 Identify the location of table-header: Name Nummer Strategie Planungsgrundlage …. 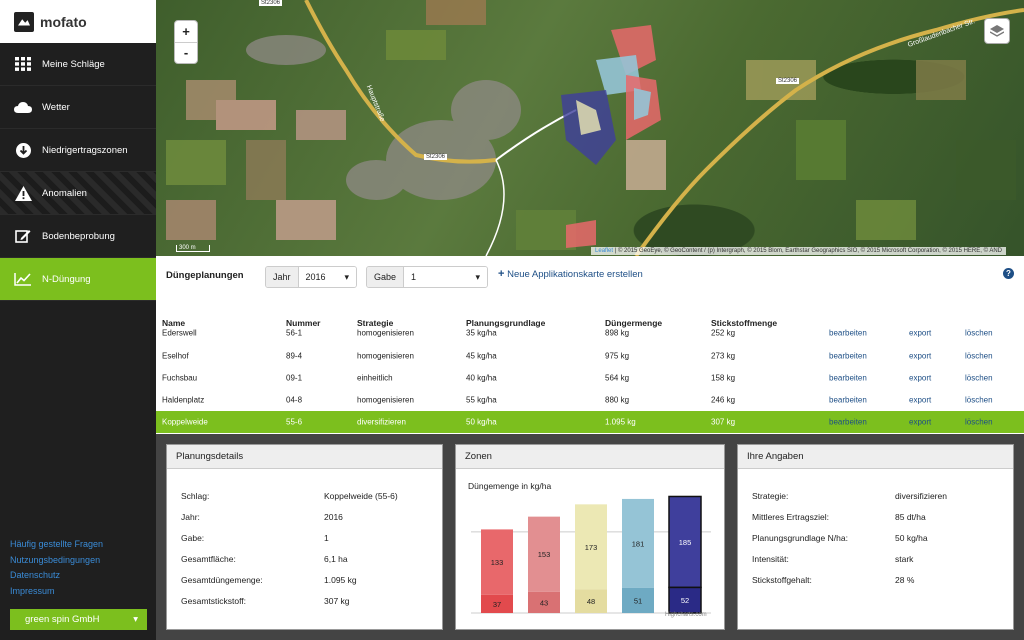
(590, 323).